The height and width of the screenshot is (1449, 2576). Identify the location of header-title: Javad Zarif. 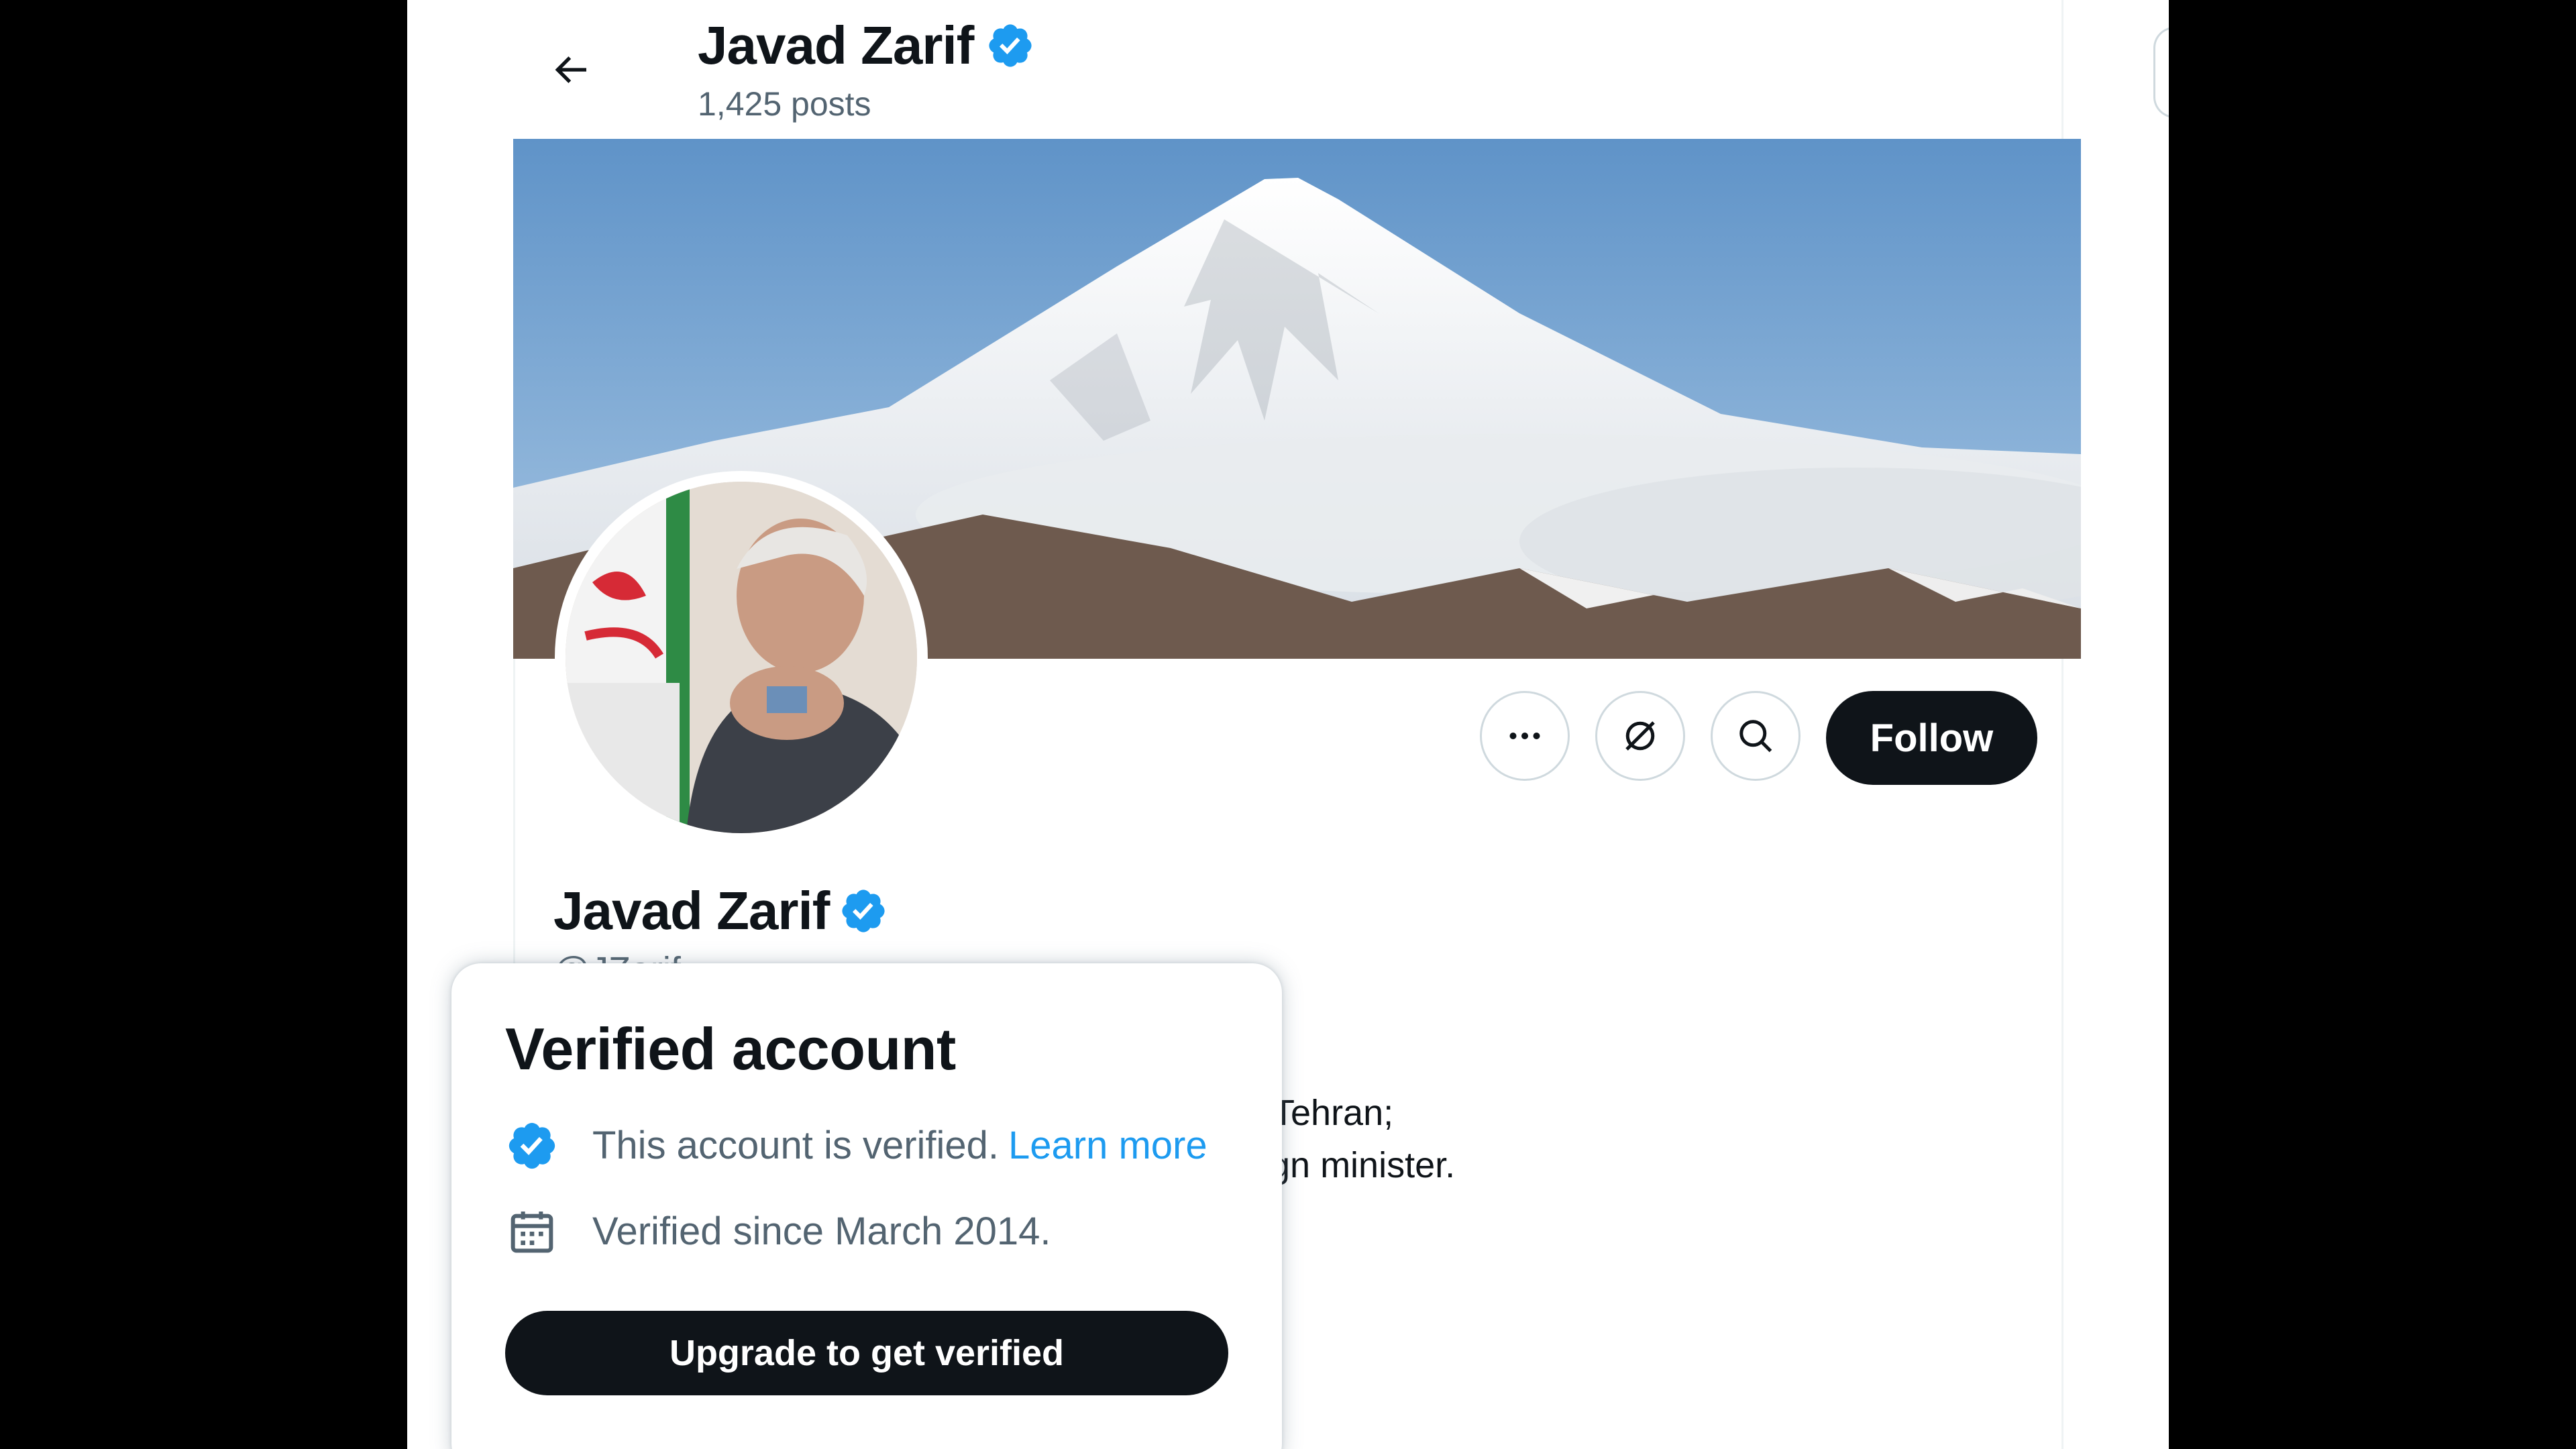
(866, 45).